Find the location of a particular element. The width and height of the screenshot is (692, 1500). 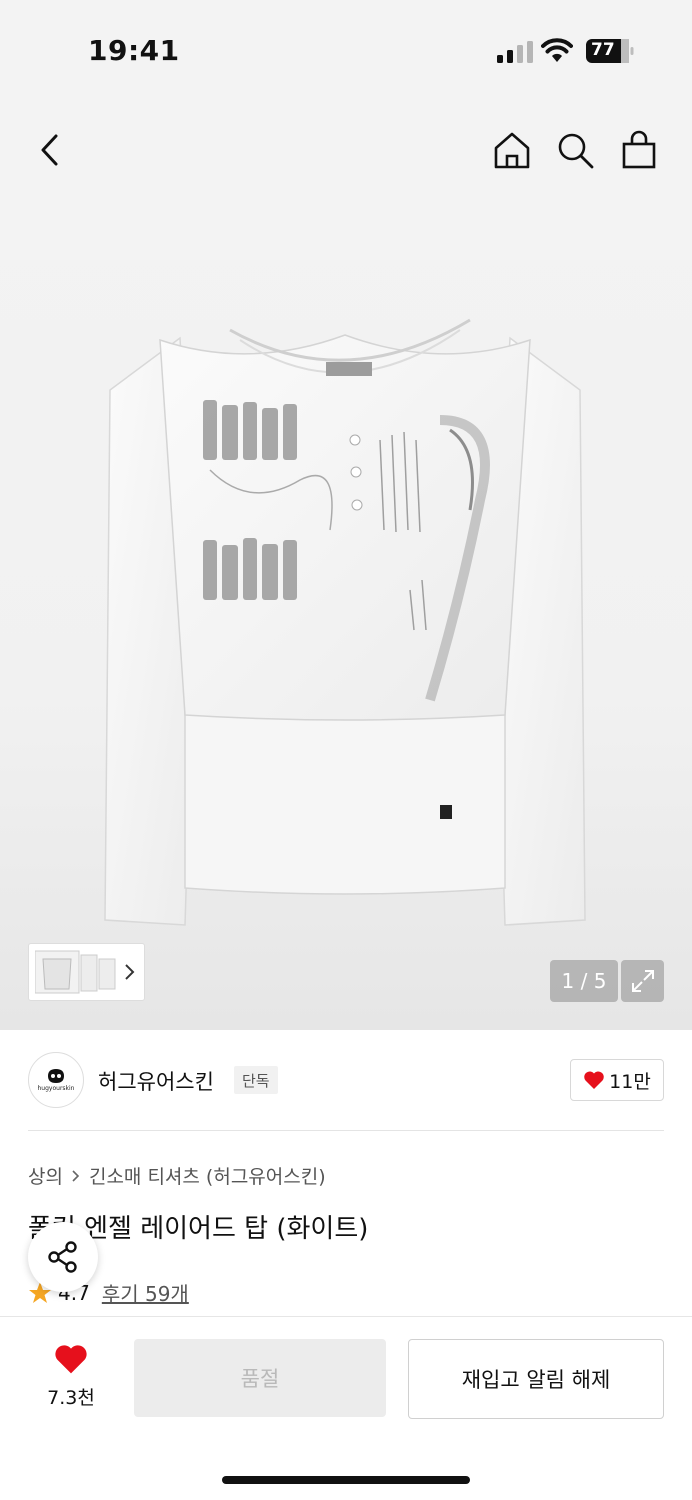

search-icon is located at coordinates (575, 150).